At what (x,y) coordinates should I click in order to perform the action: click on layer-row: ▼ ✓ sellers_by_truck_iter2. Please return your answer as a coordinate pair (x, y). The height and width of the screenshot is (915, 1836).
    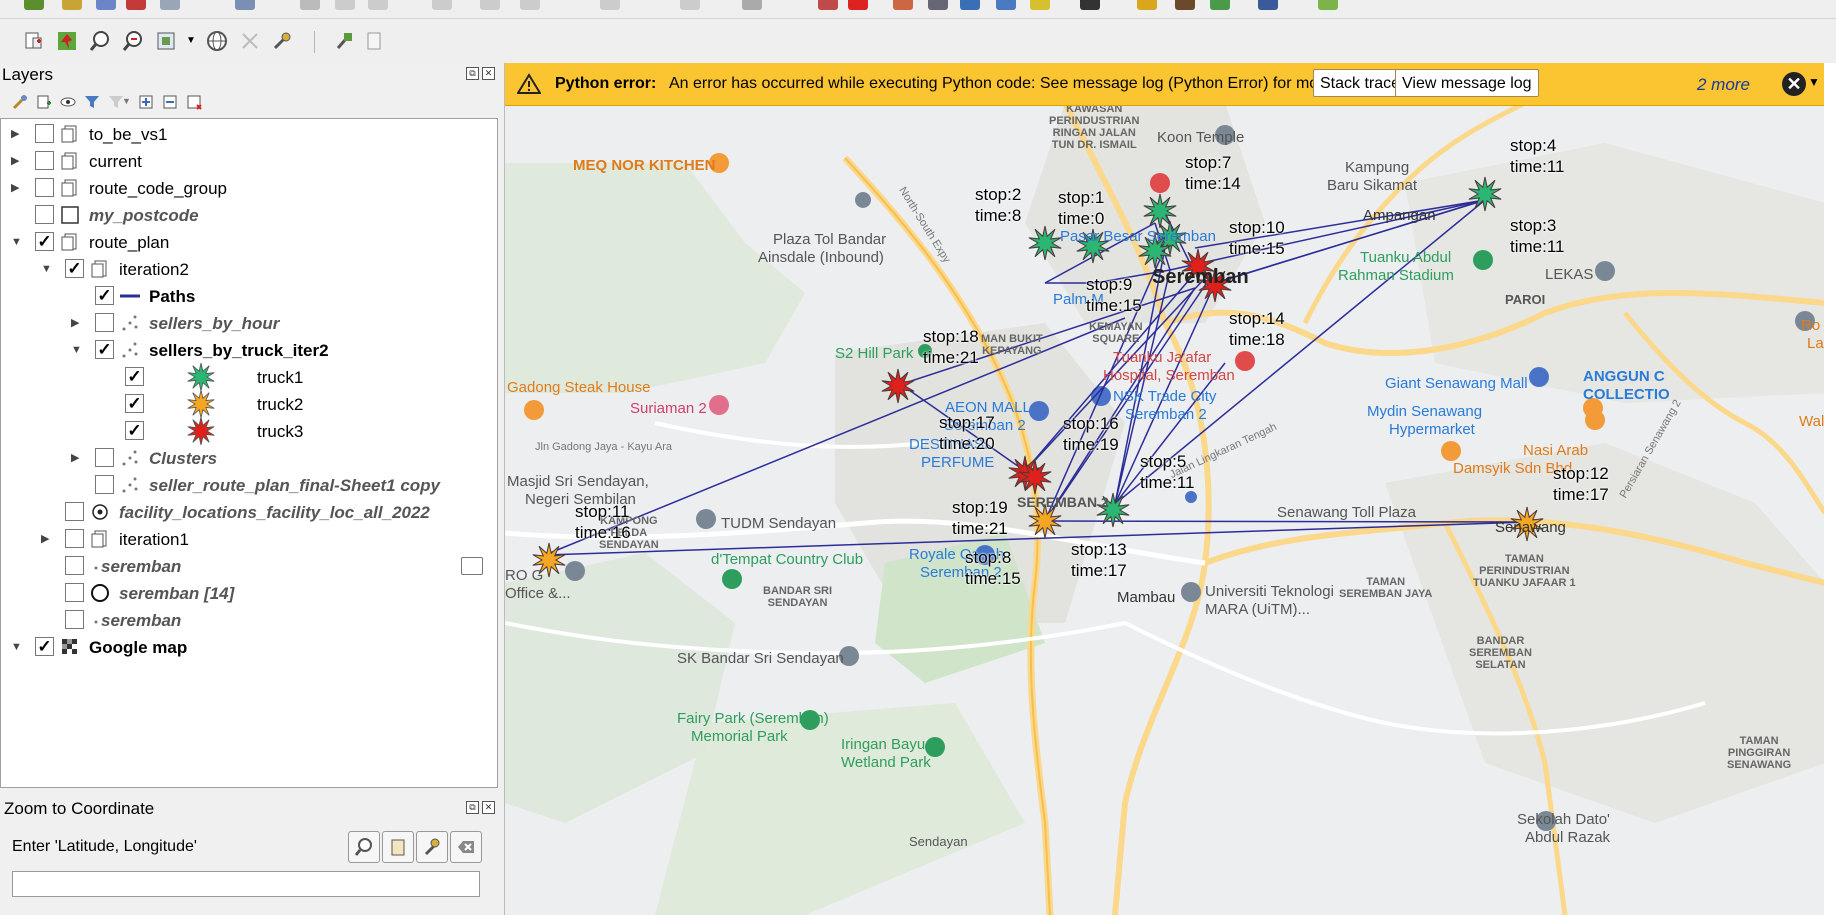
    Looking at the image, I should click on (248, 350).